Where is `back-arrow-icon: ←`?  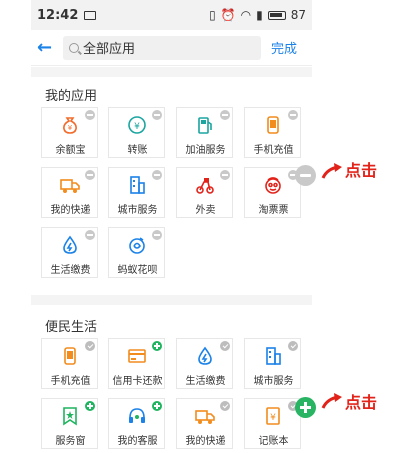 back-arrow-icon: ← is located at coordinates (48, 47).